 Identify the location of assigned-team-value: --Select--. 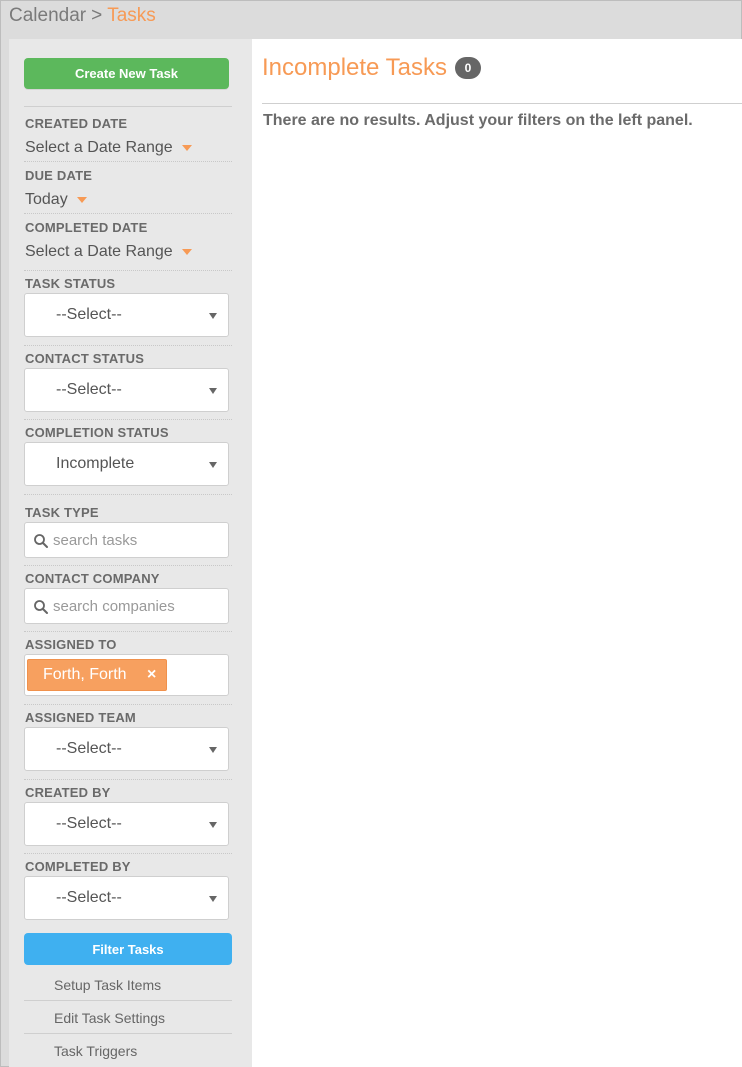
(89, 748).